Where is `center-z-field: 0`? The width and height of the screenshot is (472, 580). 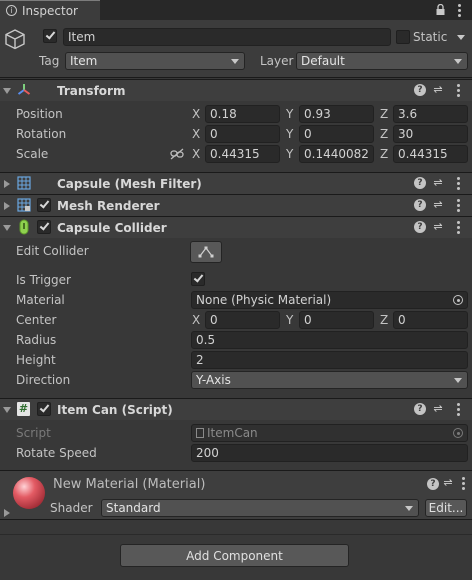
center-z-field: 0 is located at coordinates (430, 320).